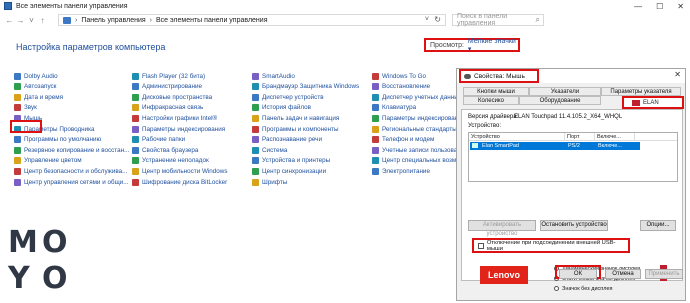  Describe the element at coordinates (664, 274) in the screenshot. I see `apply-button: Применить` at that location.